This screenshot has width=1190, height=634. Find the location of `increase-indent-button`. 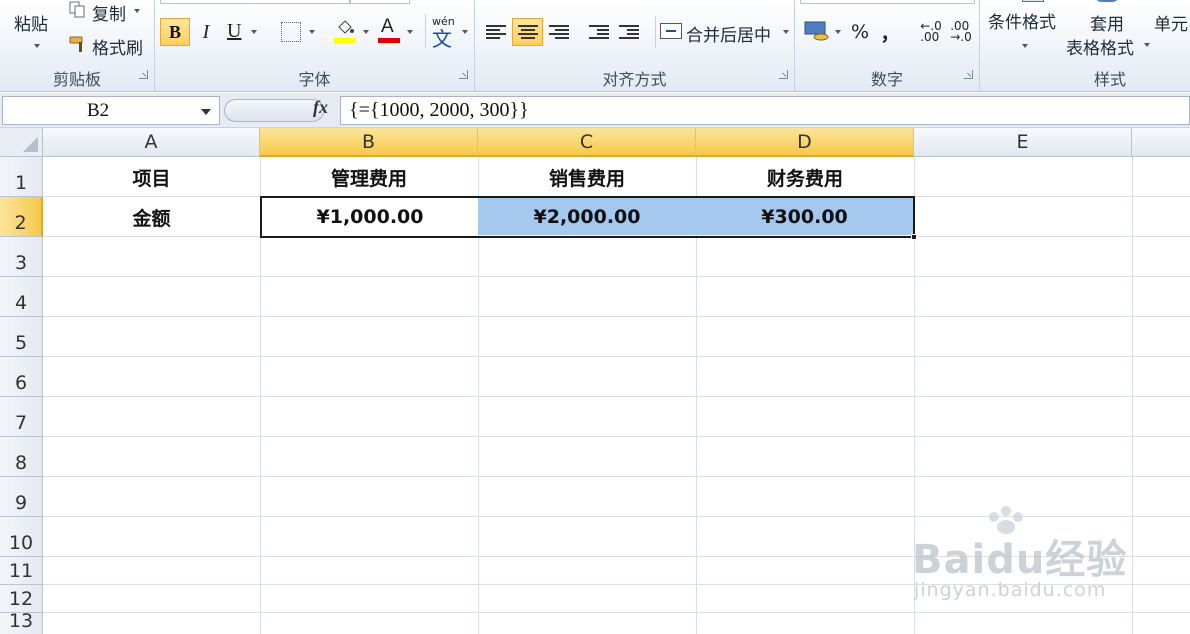

increase-indent-button is located at coordinates (629, 32).